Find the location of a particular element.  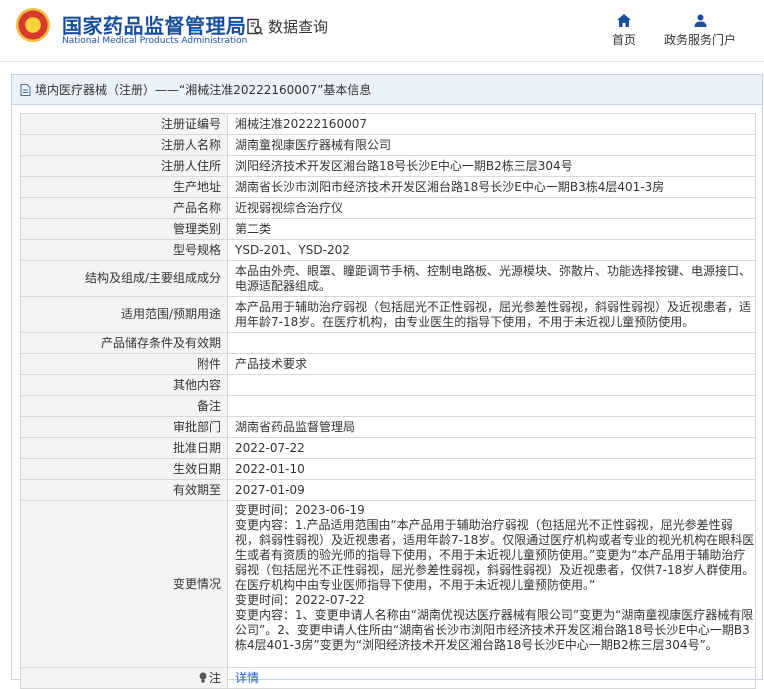

table-row: 生效日期 2022-01-10 is located at coordinates (388, 469).